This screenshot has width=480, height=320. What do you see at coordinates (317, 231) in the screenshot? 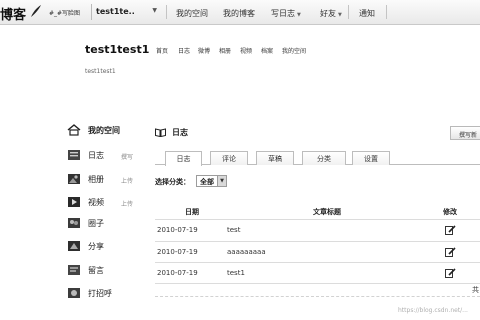
I see `table-row: 2010-07-19 test` at bounding box center [317, 231].